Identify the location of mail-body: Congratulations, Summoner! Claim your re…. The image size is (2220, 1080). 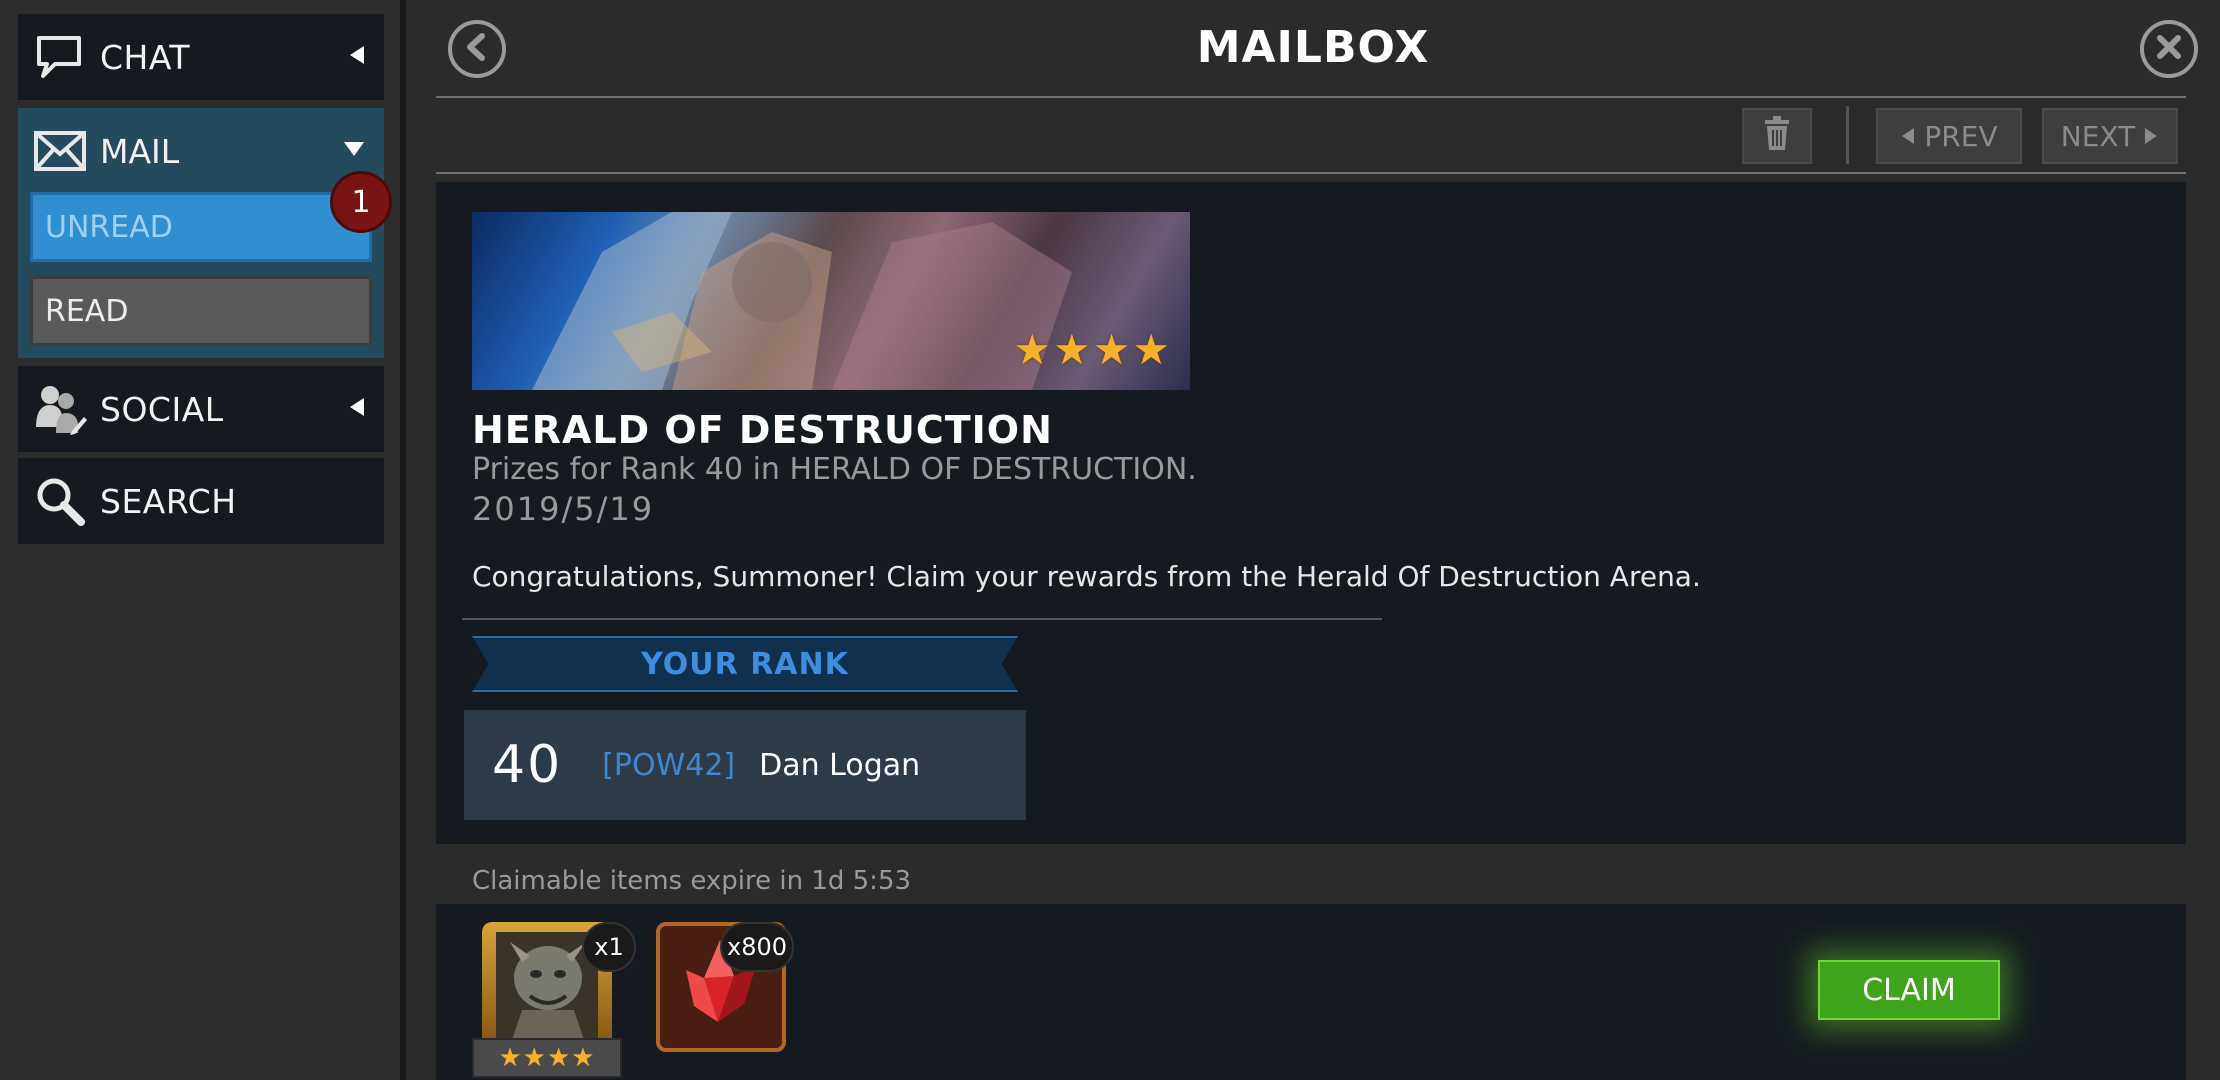
(1086, 576).